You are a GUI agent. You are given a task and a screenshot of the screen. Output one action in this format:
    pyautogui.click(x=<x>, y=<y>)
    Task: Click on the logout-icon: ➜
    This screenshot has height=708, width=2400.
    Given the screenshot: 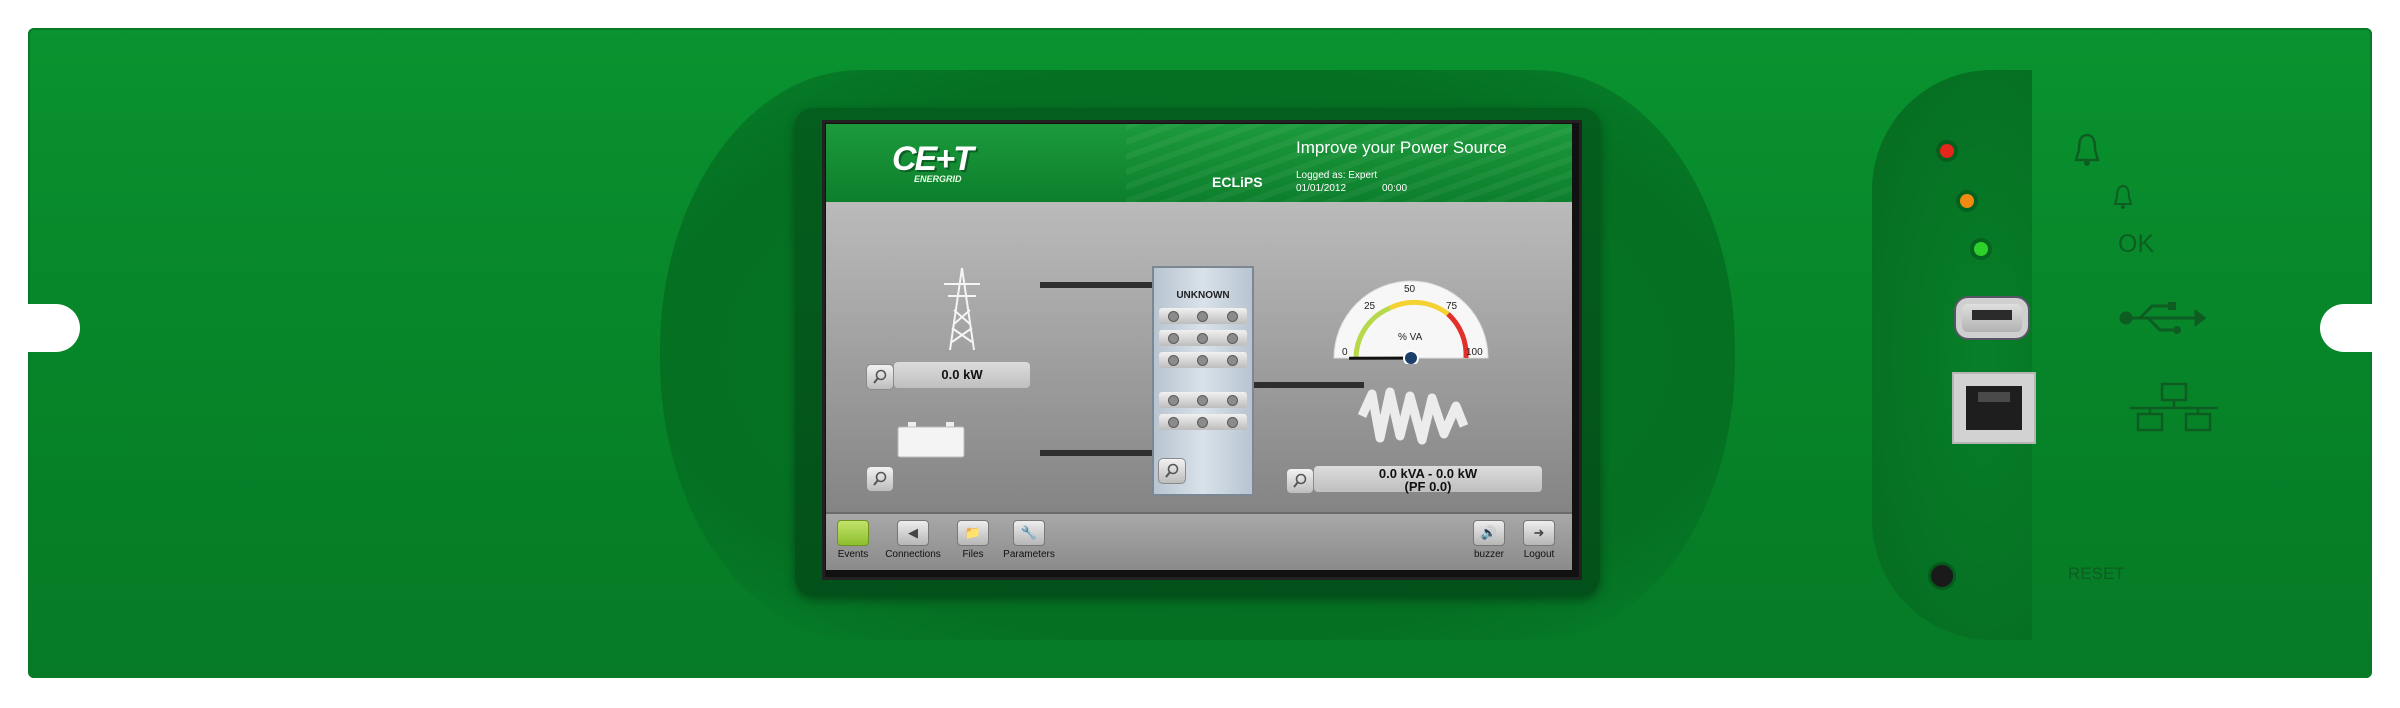 What is the action you would take?
    pyautogui.click(x=1539, y=533)
    